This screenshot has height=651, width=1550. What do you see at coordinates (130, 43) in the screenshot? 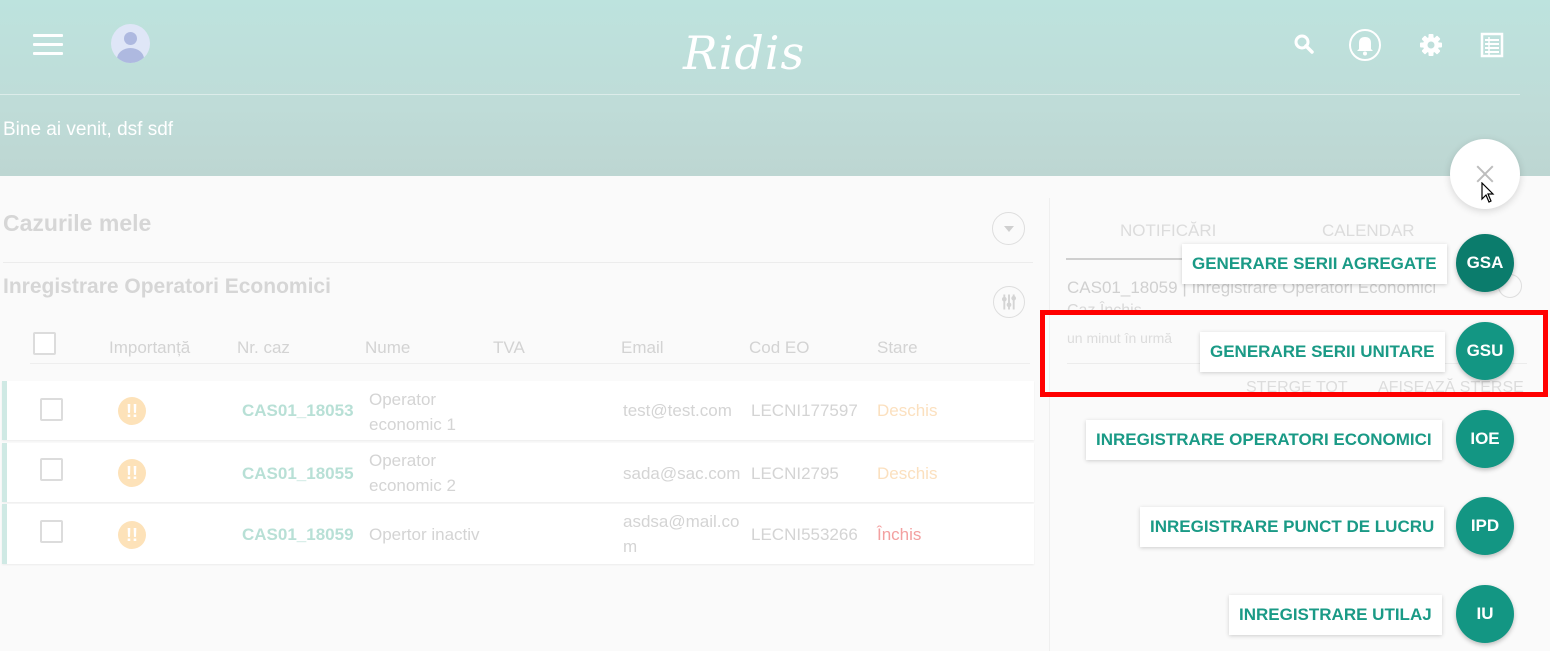
I see `user-avatar` at bounding box center [130, 43].